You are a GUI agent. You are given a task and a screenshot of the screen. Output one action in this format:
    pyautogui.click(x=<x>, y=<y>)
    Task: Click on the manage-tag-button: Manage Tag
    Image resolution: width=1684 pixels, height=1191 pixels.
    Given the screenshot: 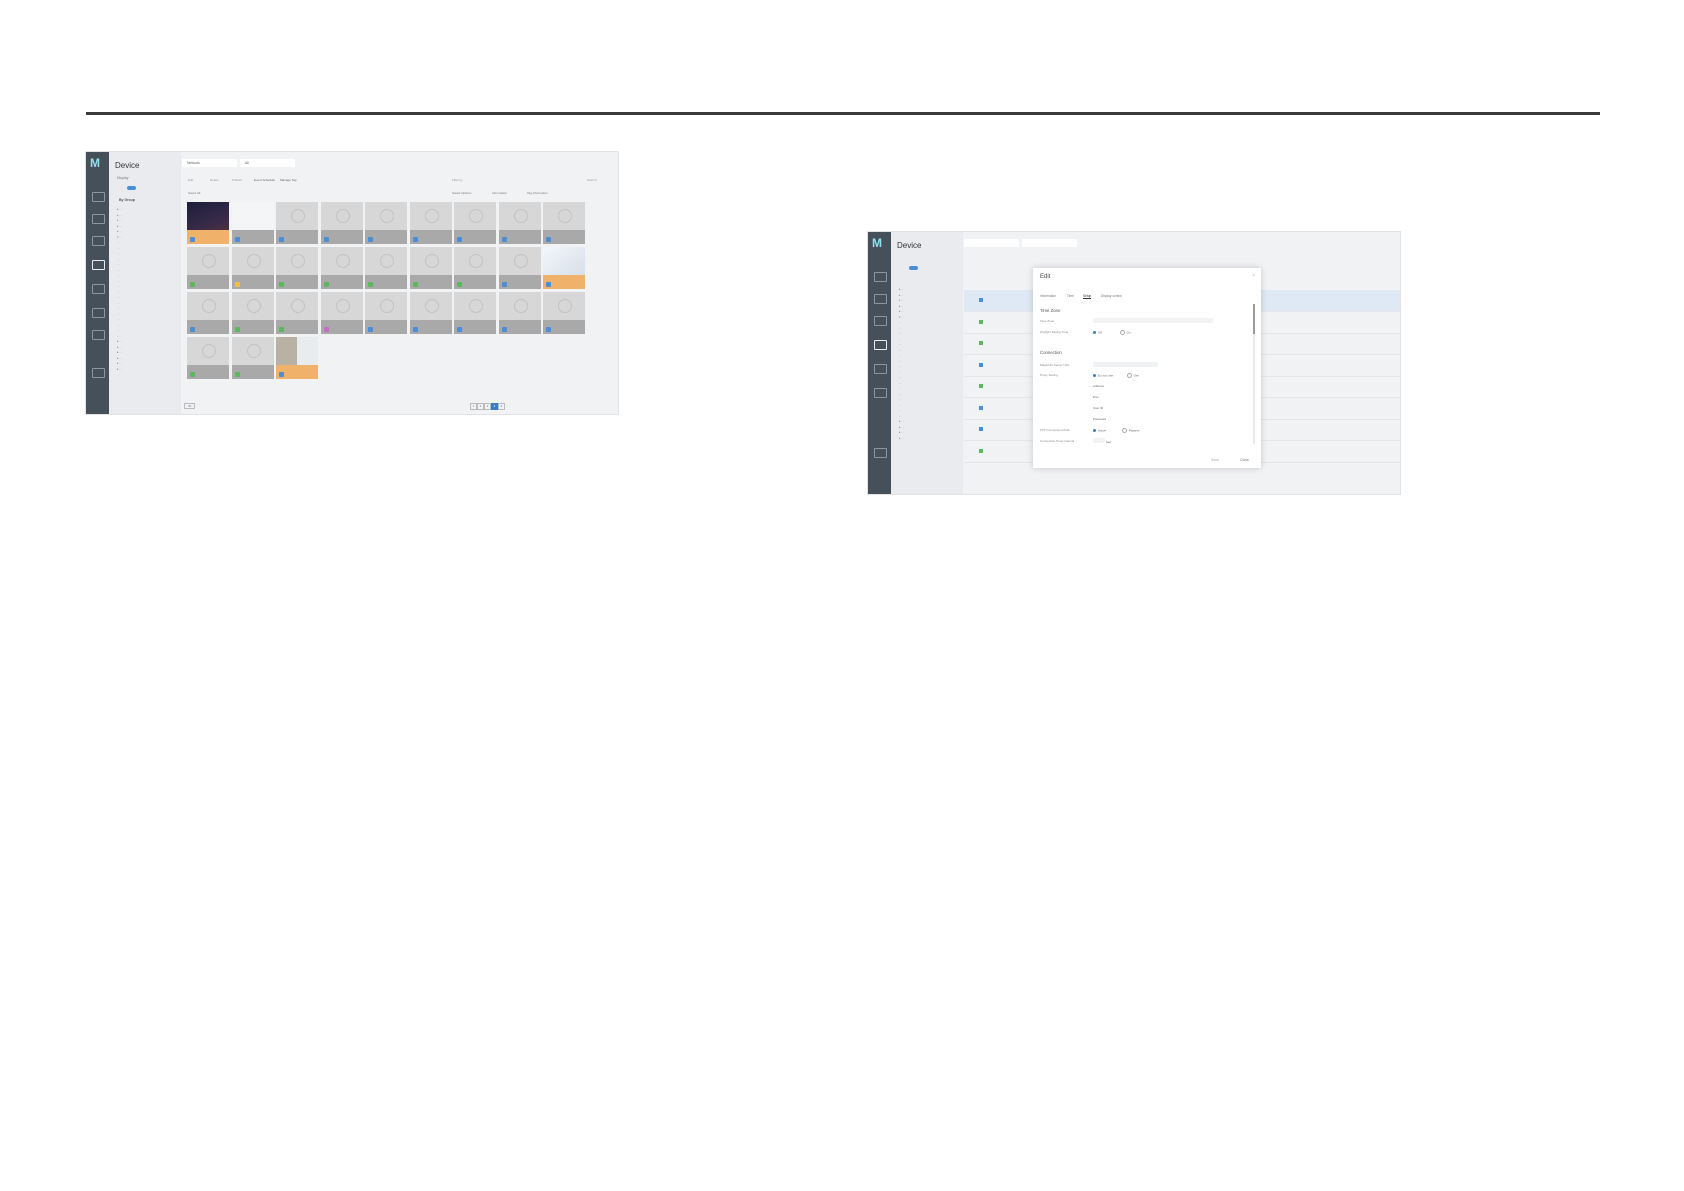 What is the action you would take?
    pyautogui.click(x=288, y=180)
    